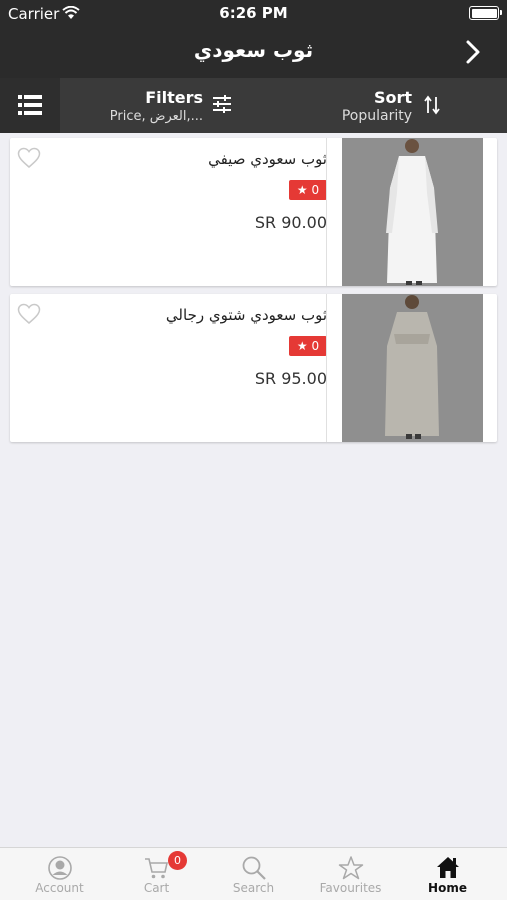 Image resolution: width=507 pixels, height=900 pixels. What do you see at coordinates (392, 97) in the screenshot?
I see `sort-label: Sort` at bounding box center [392, 97].